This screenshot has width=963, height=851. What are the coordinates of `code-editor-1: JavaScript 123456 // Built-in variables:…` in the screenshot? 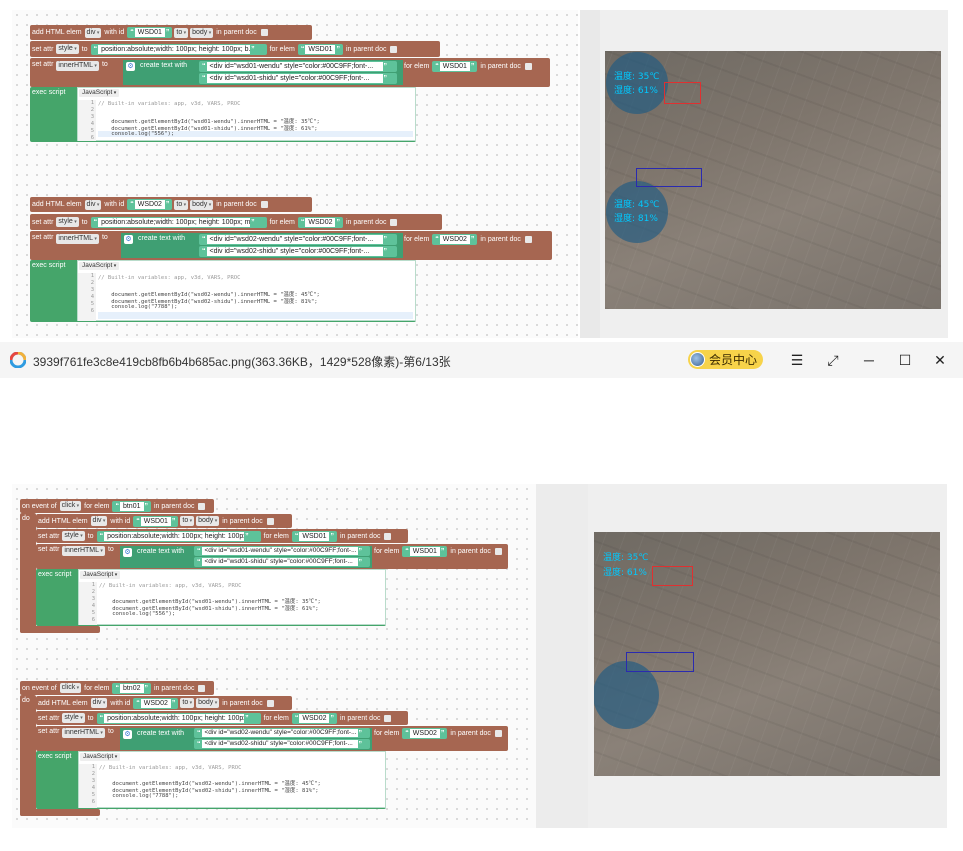 It's located at (246, 114).